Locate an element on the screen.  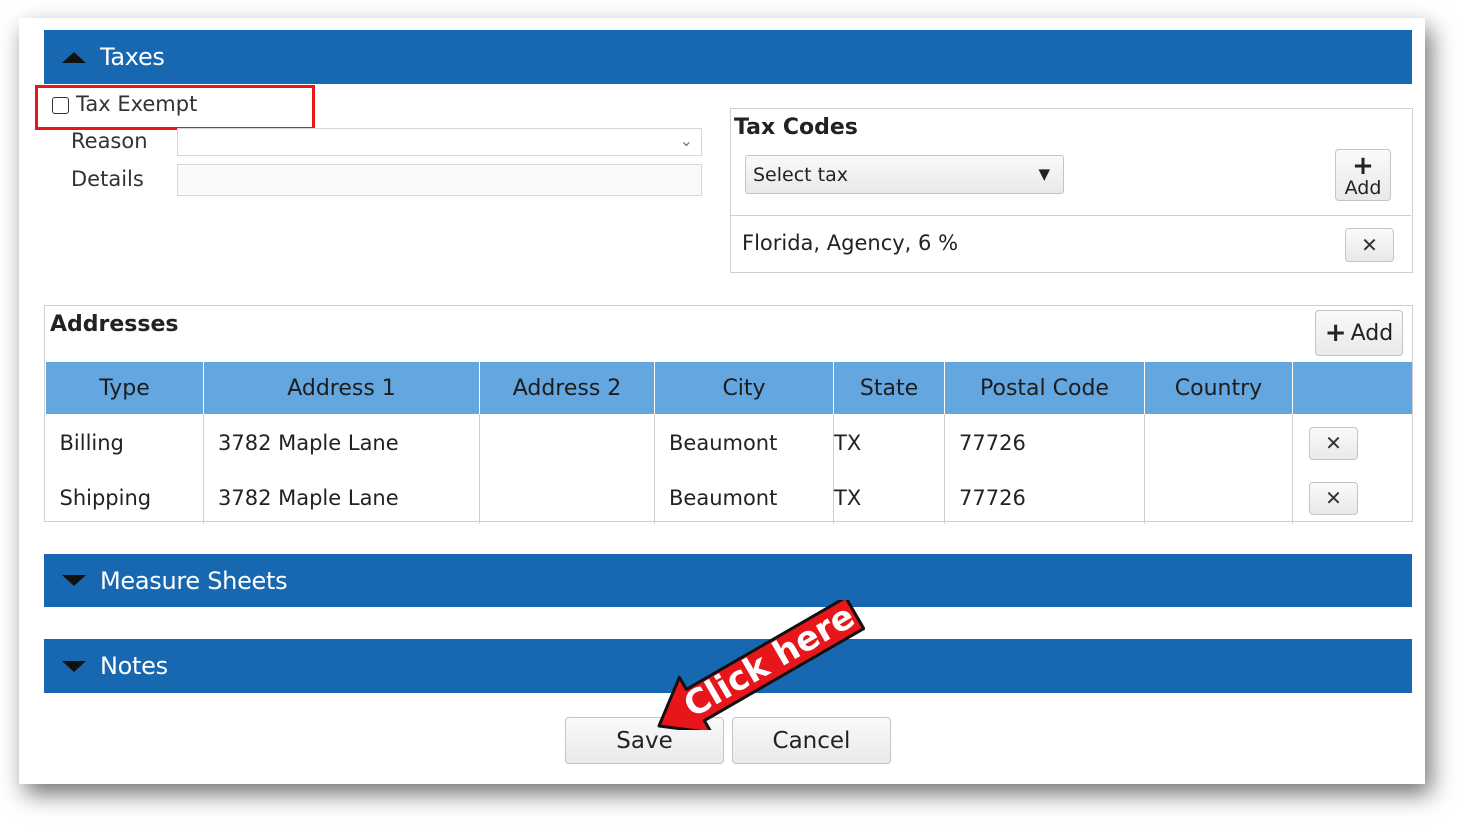
dropdown-triangle-icon: ▼ is located at coordinates (1044, 174).